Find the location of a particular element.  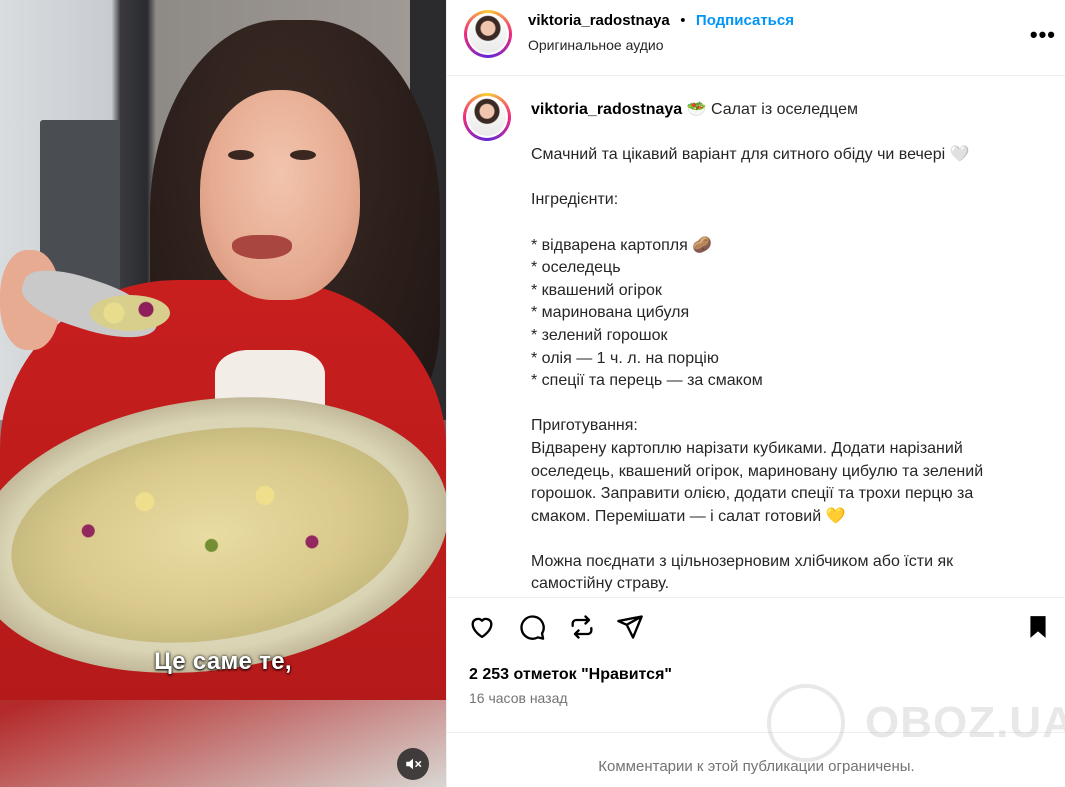

audio-label: Оригинальное аудио is located at coordinates (596, 45).